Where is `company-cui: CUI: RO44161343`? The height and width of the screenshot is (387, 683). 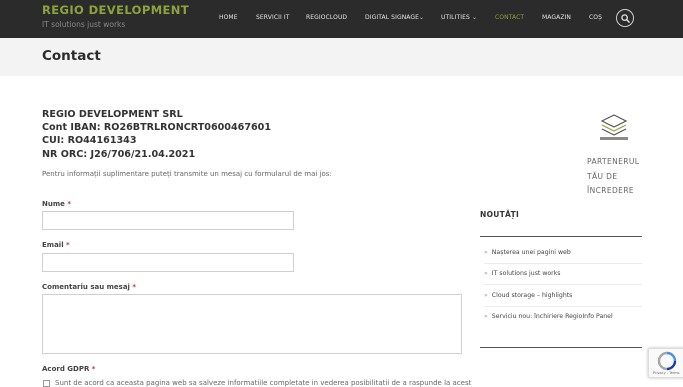 company-cui: CUI: RO44161343 is located at coordinates (89, 141).